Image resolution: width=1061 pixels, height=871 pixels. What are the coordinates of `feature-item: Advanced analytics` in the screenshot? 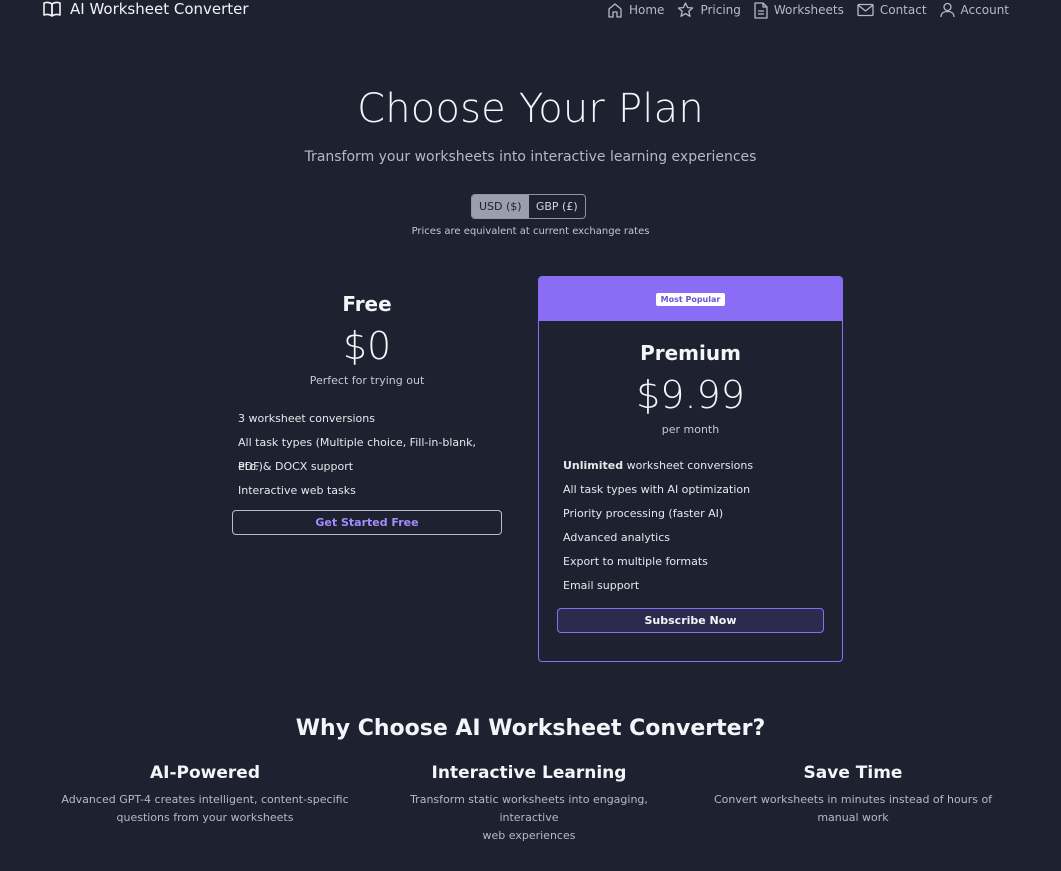 It's located at (616, 537).